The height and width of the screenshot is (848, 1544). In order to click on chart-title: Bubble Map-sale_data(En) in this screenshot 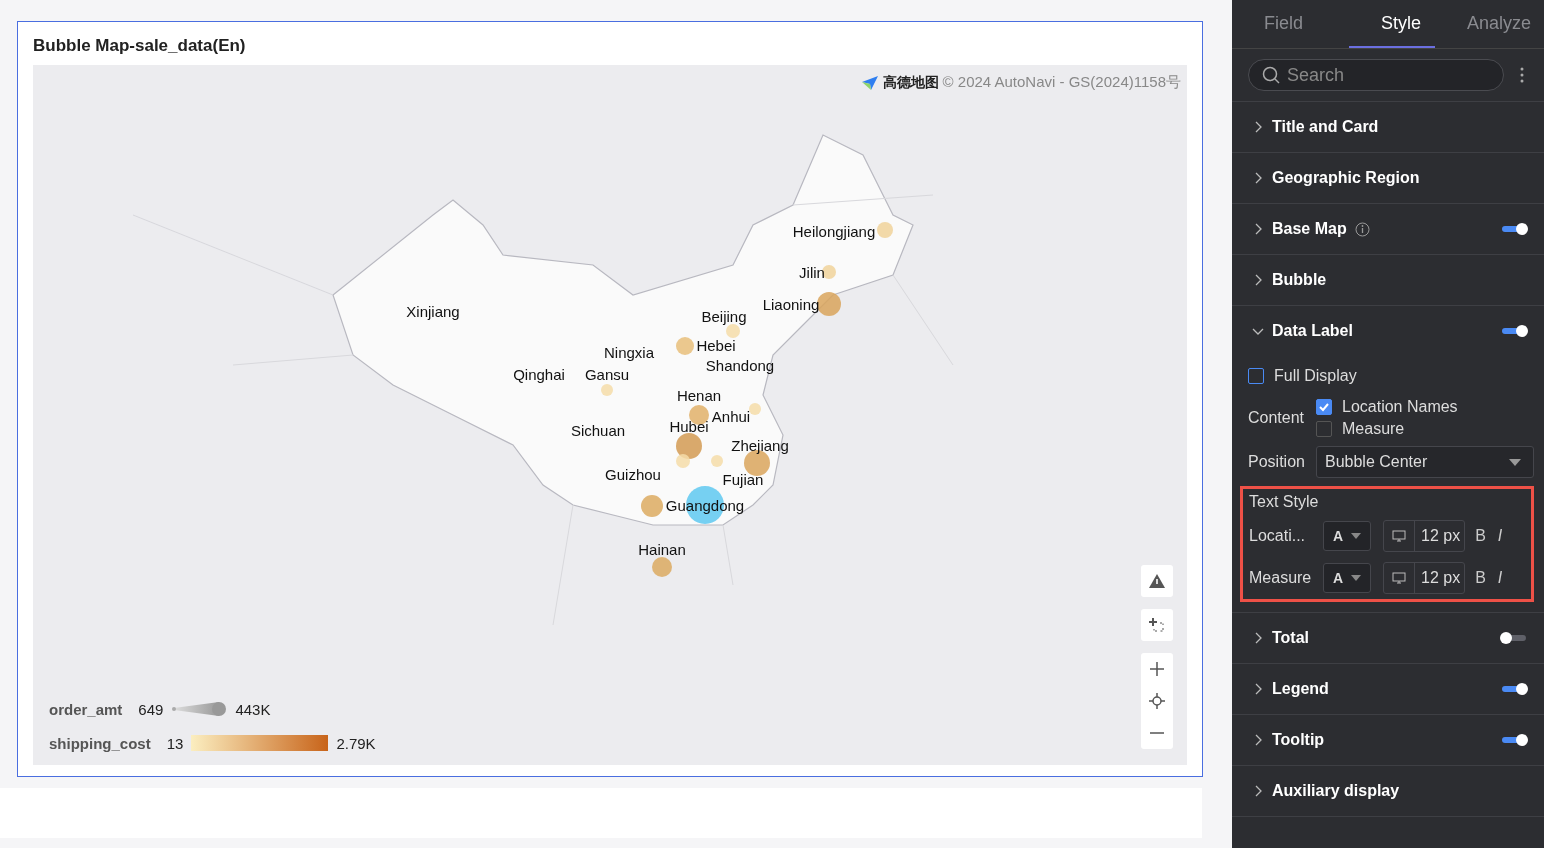, I will do `click(140, 46)`.